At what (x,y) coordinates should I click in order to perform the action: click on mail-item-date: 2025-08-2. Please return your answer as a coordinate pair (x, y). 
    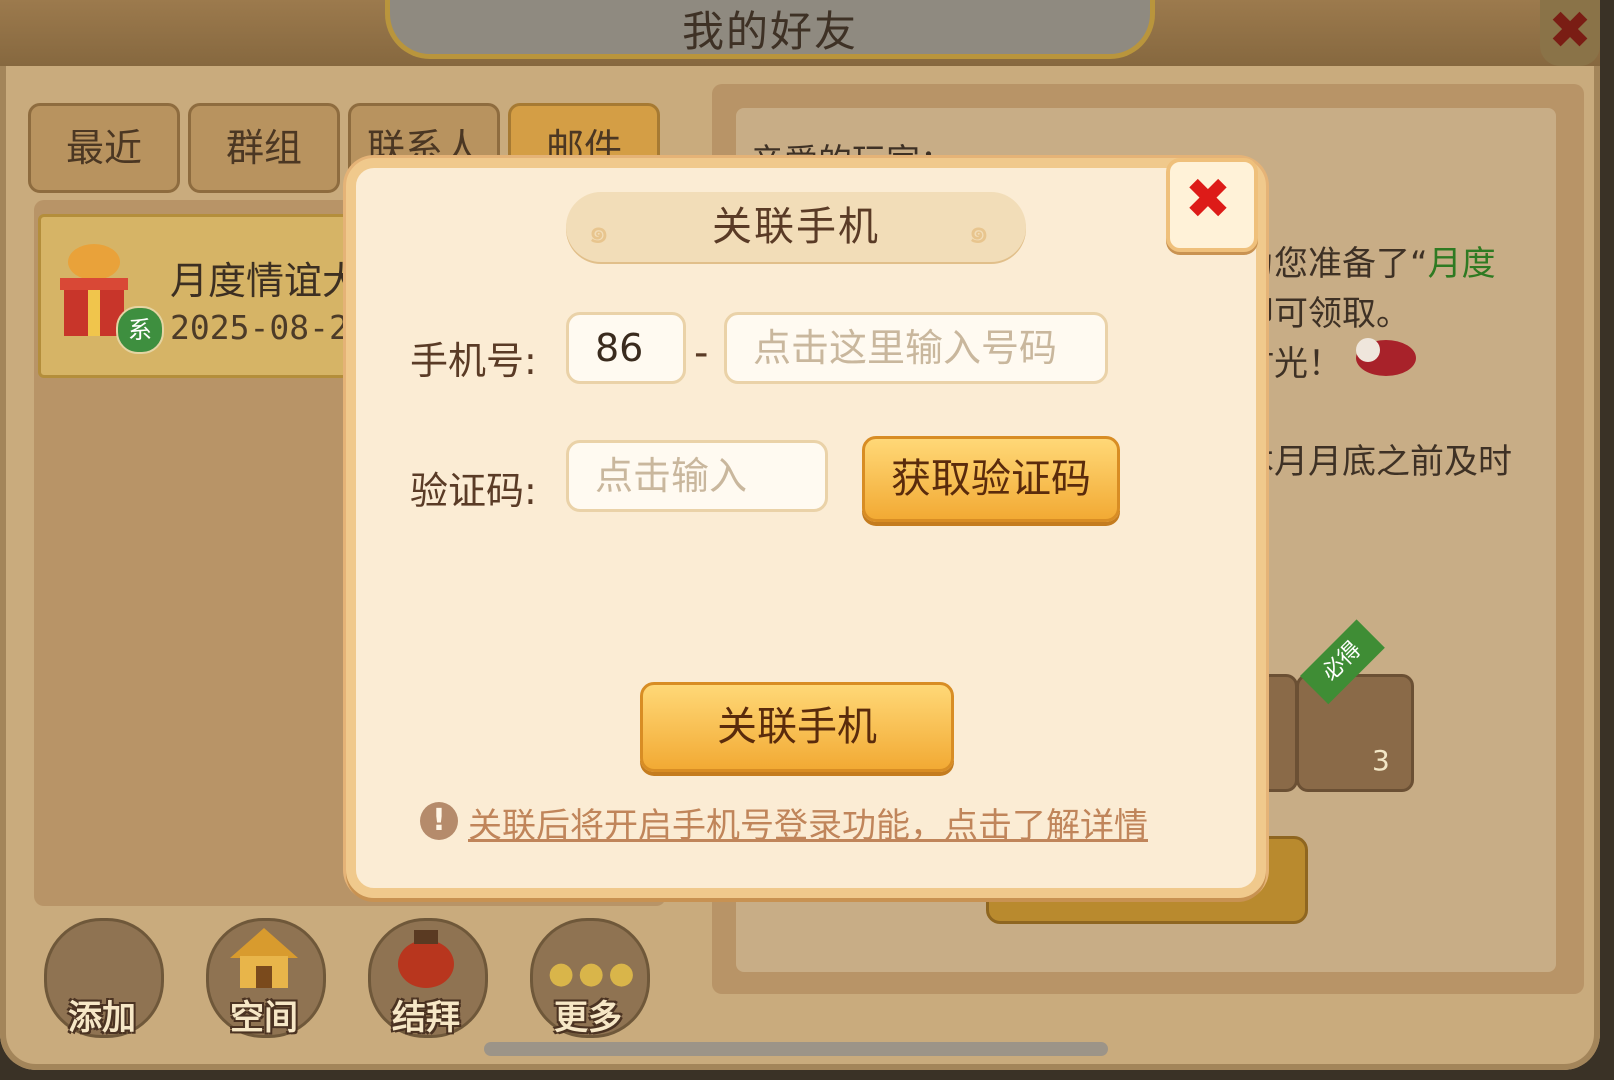
    Looking at the image, I should click on (259, 327).